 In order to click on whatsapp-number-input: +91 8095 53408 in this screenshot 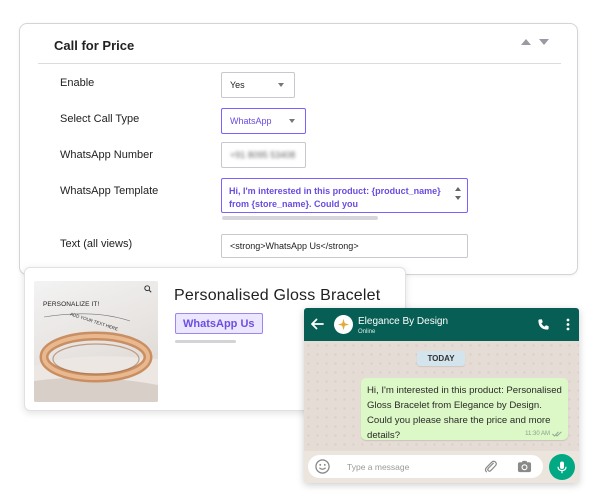, I will do `click(263, 155)`.